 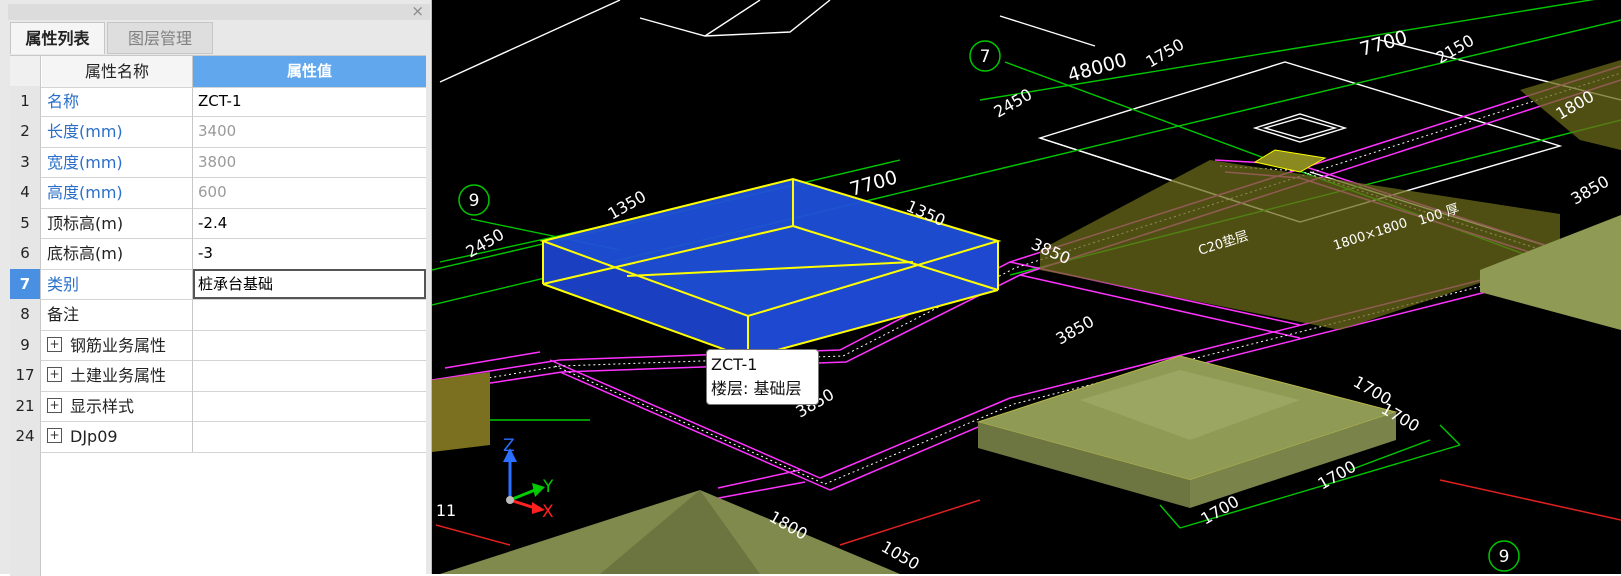 I want to click on table-row: 6 底标高(m) -3, so click(x=218, y=254).